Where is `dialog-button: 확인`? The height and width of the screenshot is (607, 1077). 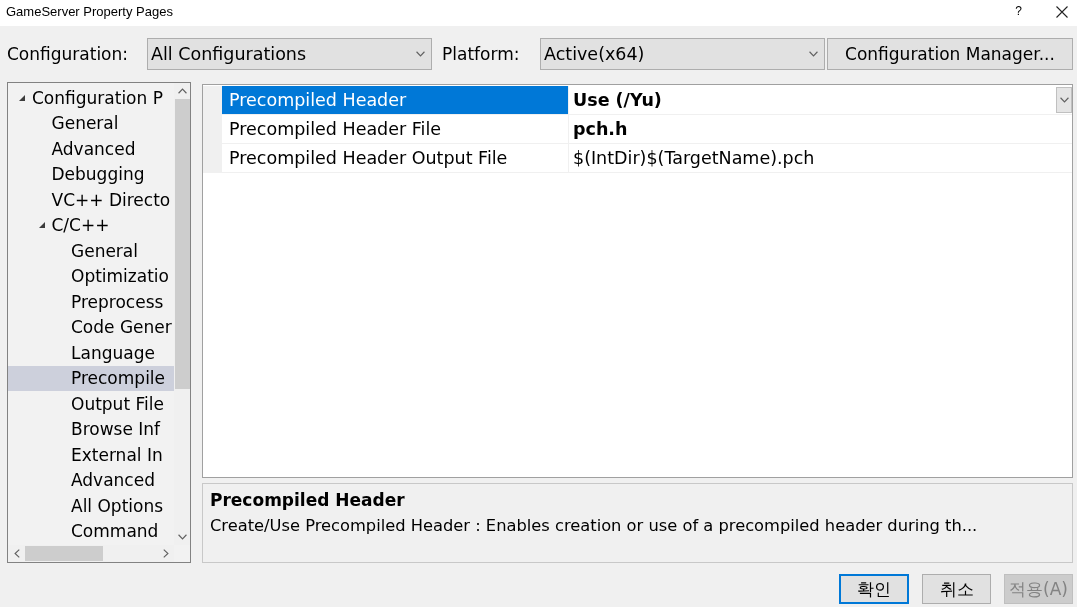 dialog-button: 확인 is located at coordinates (874, 589).